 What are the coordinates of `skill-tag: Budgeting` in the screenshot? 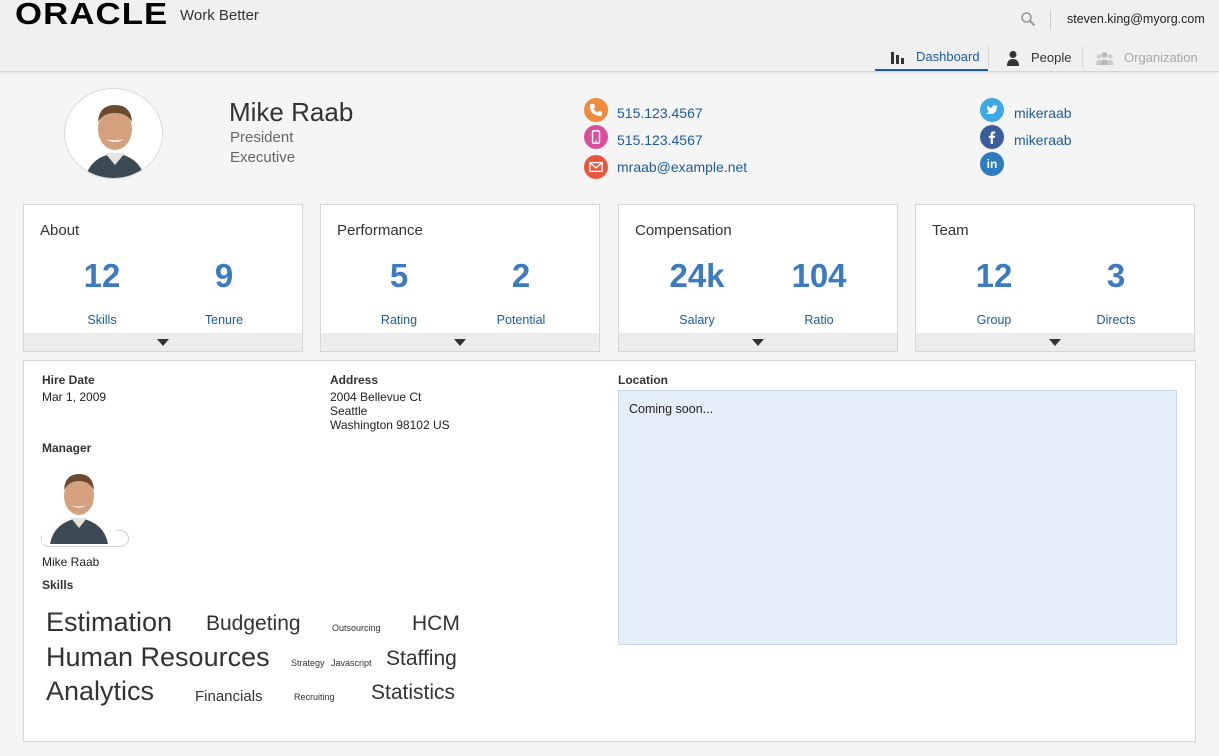 It's located at (253, 624).